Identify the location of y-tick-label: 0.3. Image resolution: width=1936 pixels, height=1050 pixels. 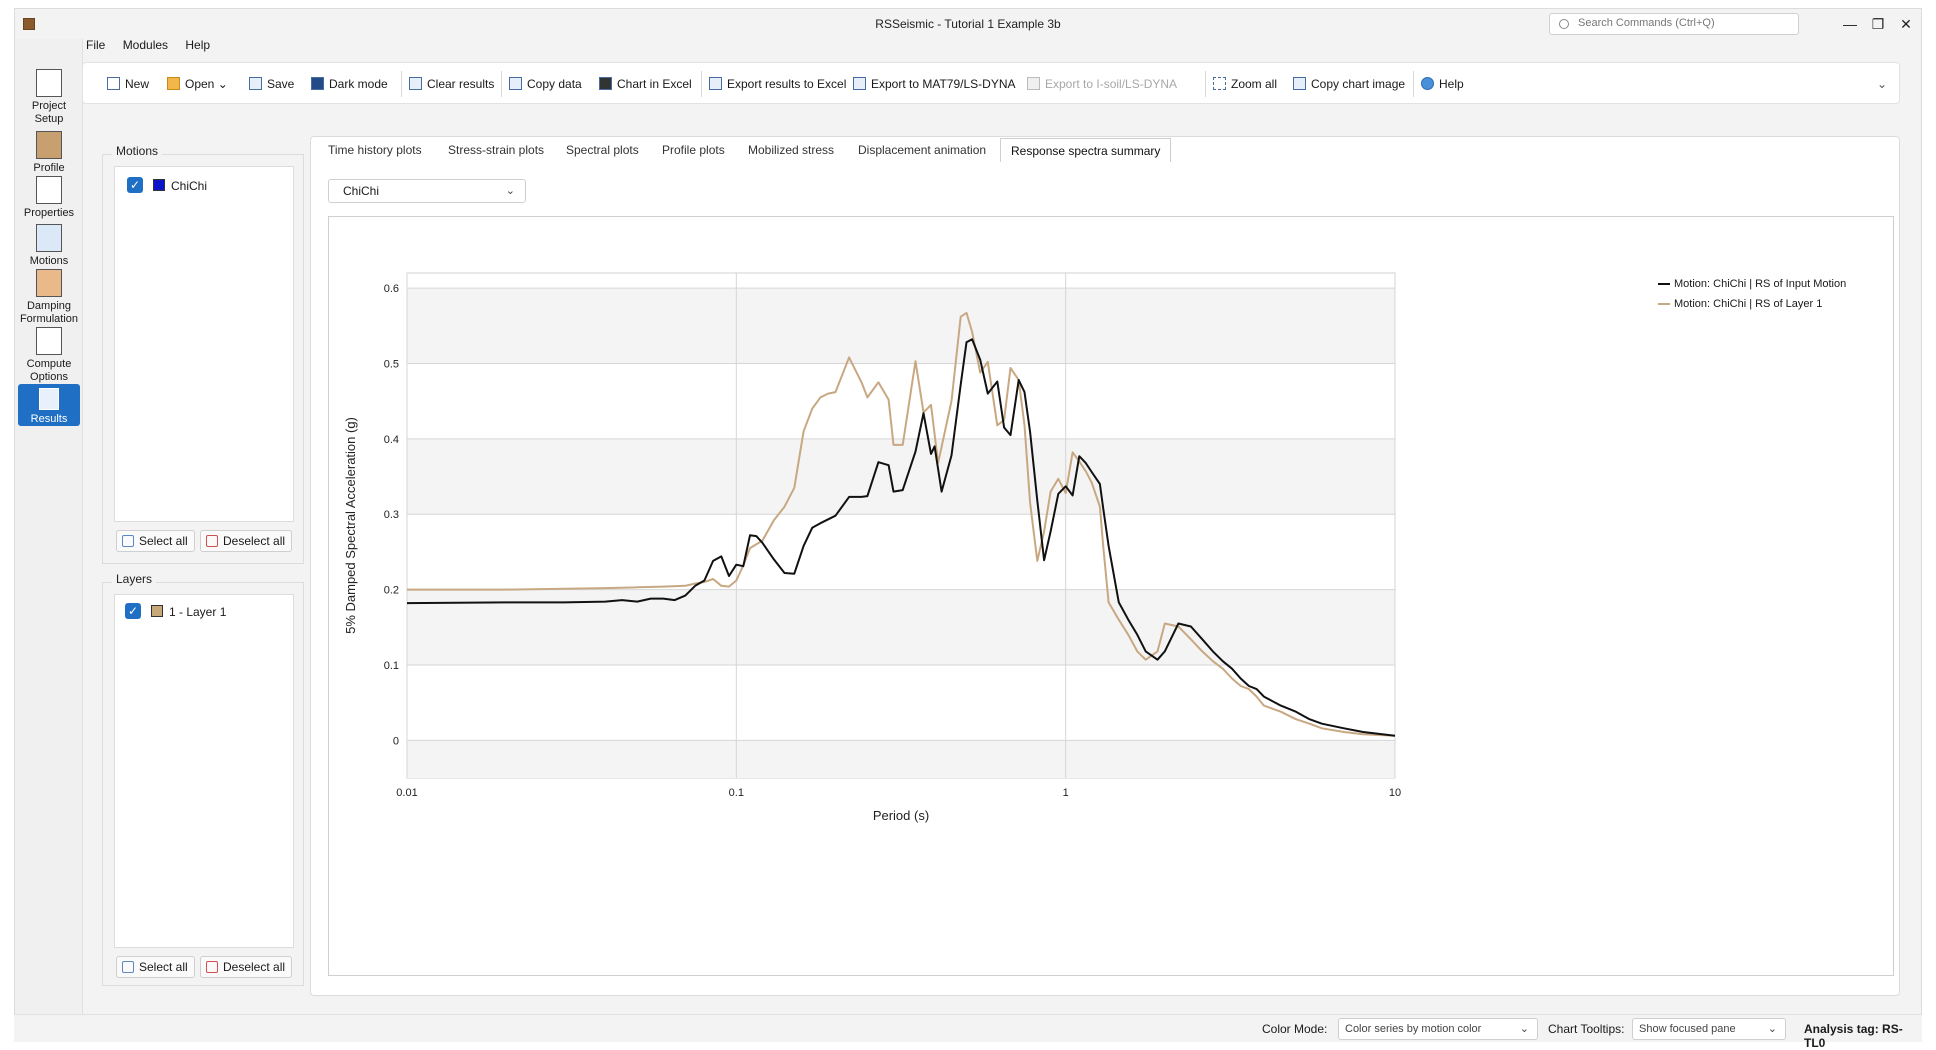
(391, 515).